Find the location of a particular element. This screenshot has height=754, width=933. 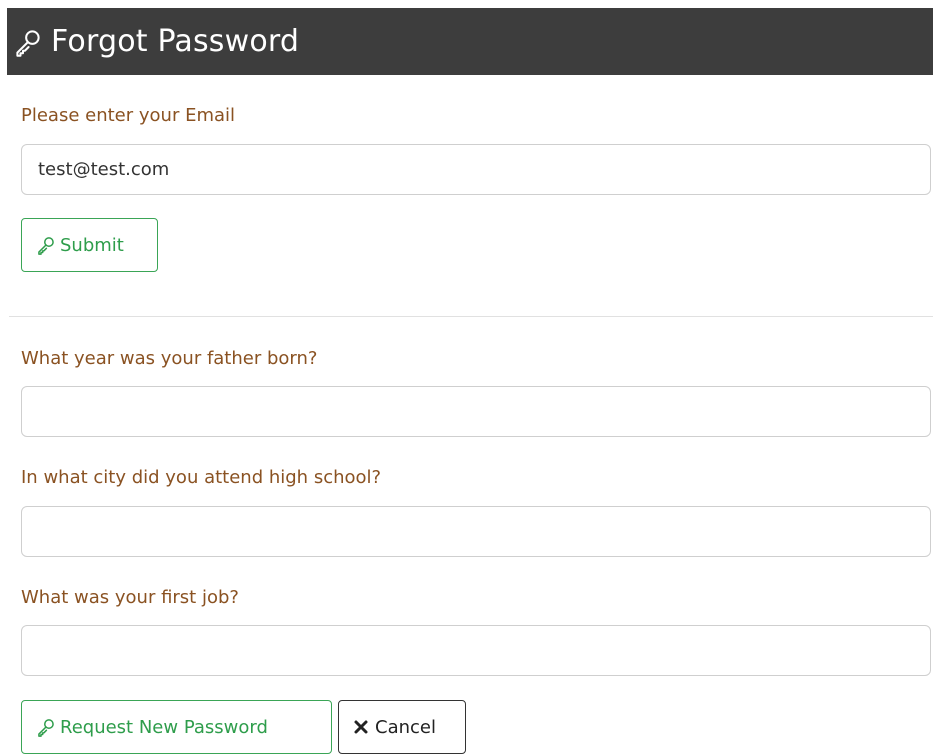

close-icon is located at coordinates (361, 727).